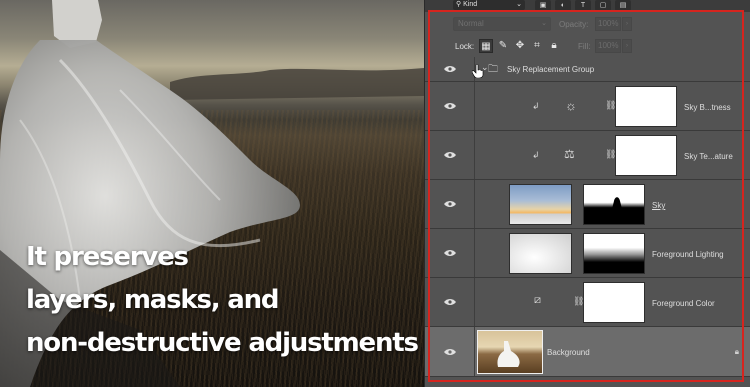 This screenshot has height=387, width=750. I want to click on layer-name: Sky B...tness, so click(707, 107).